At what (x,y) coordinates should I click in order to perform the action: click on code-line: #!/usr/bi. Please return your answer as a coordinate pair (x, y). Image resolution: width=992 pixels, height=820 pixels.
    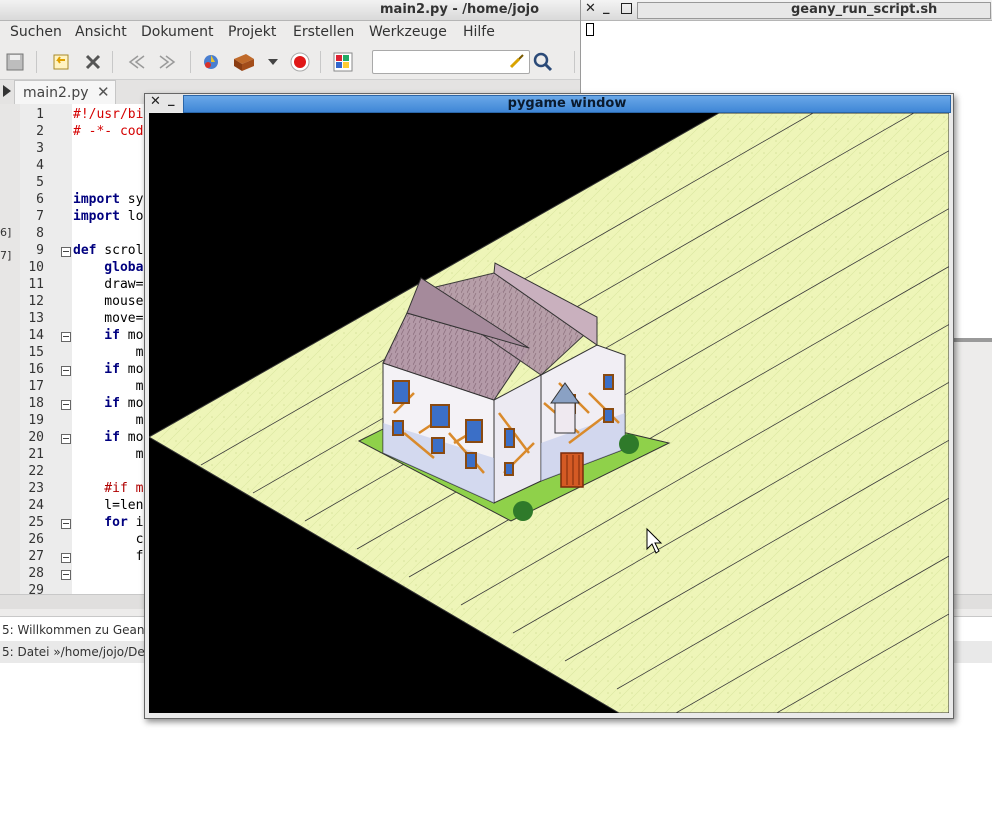
    Looking at the image, I should click on (108, 114).